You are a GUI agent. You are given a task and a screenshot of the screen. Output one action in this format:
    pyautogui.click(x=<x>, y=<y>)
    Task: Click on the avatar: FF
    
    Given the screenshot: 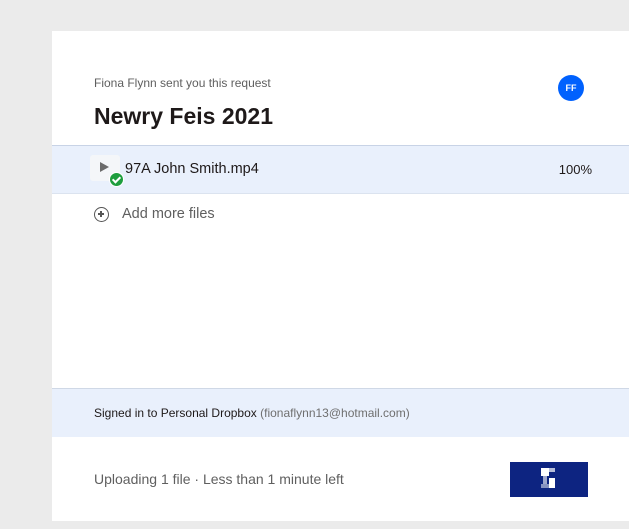 What is the action you would take?
    pyautogui.click(x=571, y=88)
    